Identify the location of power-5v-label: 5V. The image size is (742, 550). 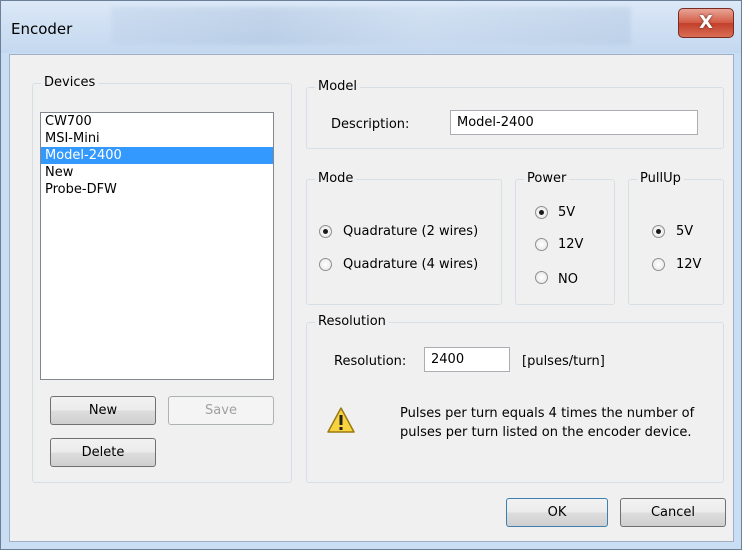
(566, 213).